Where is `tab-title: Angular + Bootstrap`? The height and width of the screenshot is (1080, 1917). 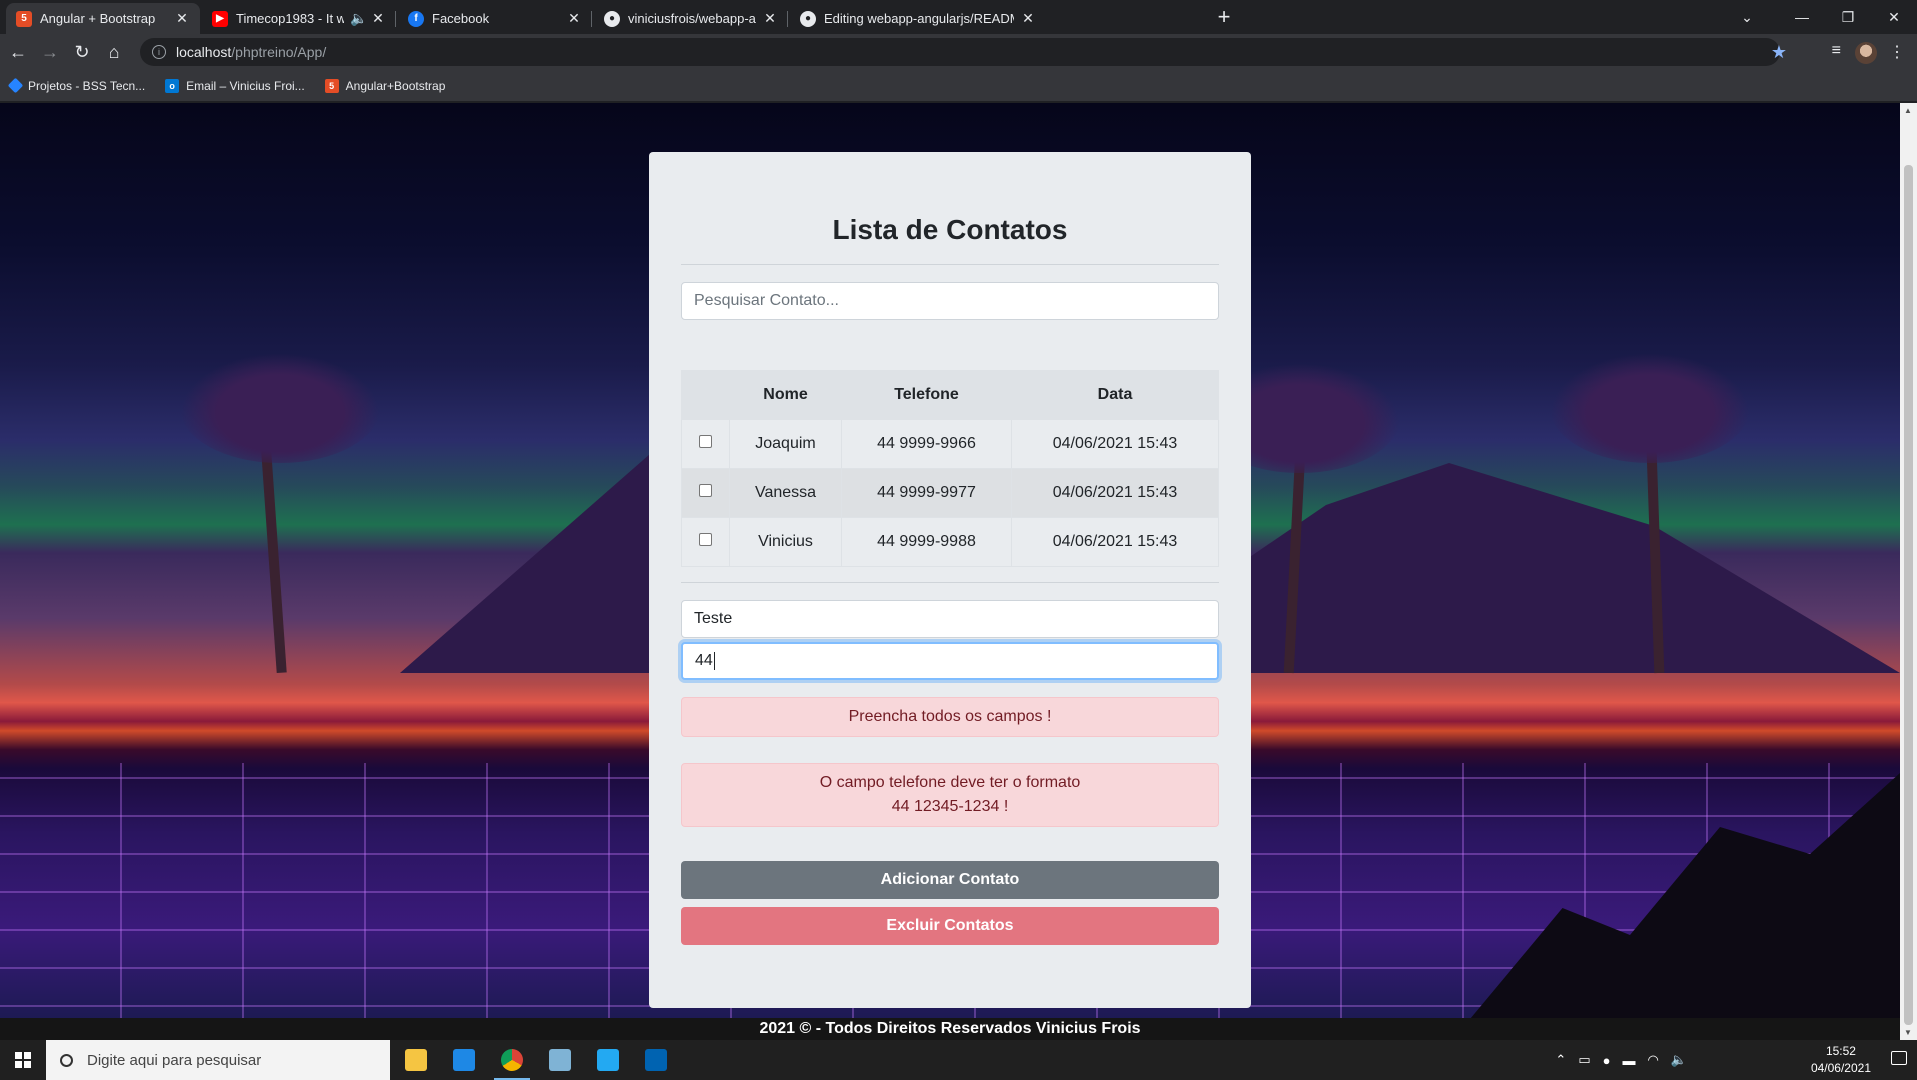 tab-title: Angular + Bootstrap is located at coordinates (98, 18).